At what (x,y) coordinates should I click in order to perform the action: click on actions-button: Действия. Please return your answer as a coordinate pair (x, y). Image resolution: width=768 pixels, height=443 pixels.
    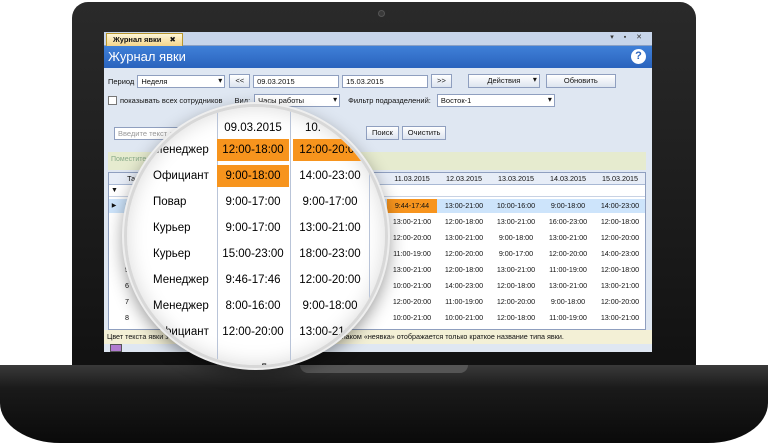
    Looking at the image, I should click on (503, 81).